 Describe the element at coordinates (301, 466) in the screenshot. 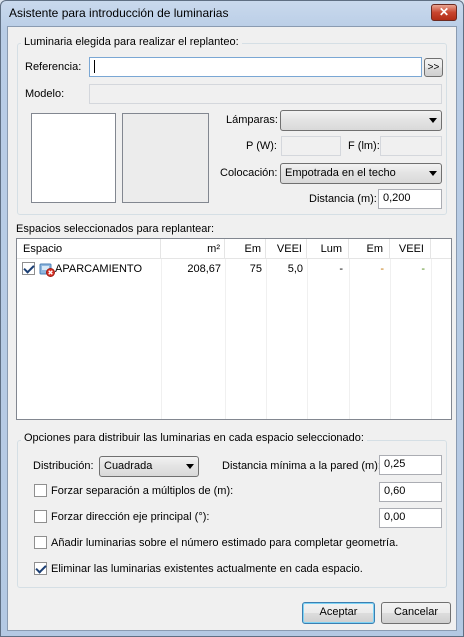

I see `distancia-minima-label: Distancia mínima a la pared (m):` at that location.